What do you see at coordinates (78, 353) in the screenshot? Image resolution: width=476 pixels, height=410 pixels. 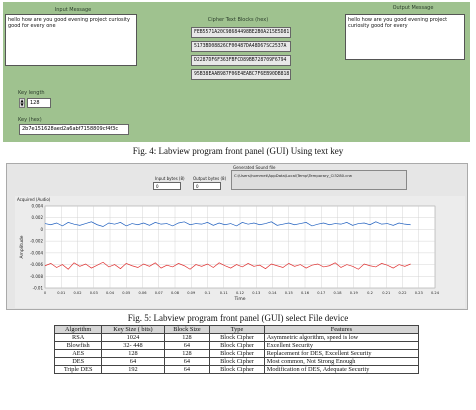 I see `cell-algorithm: AES` at bounding box center [78, 353].